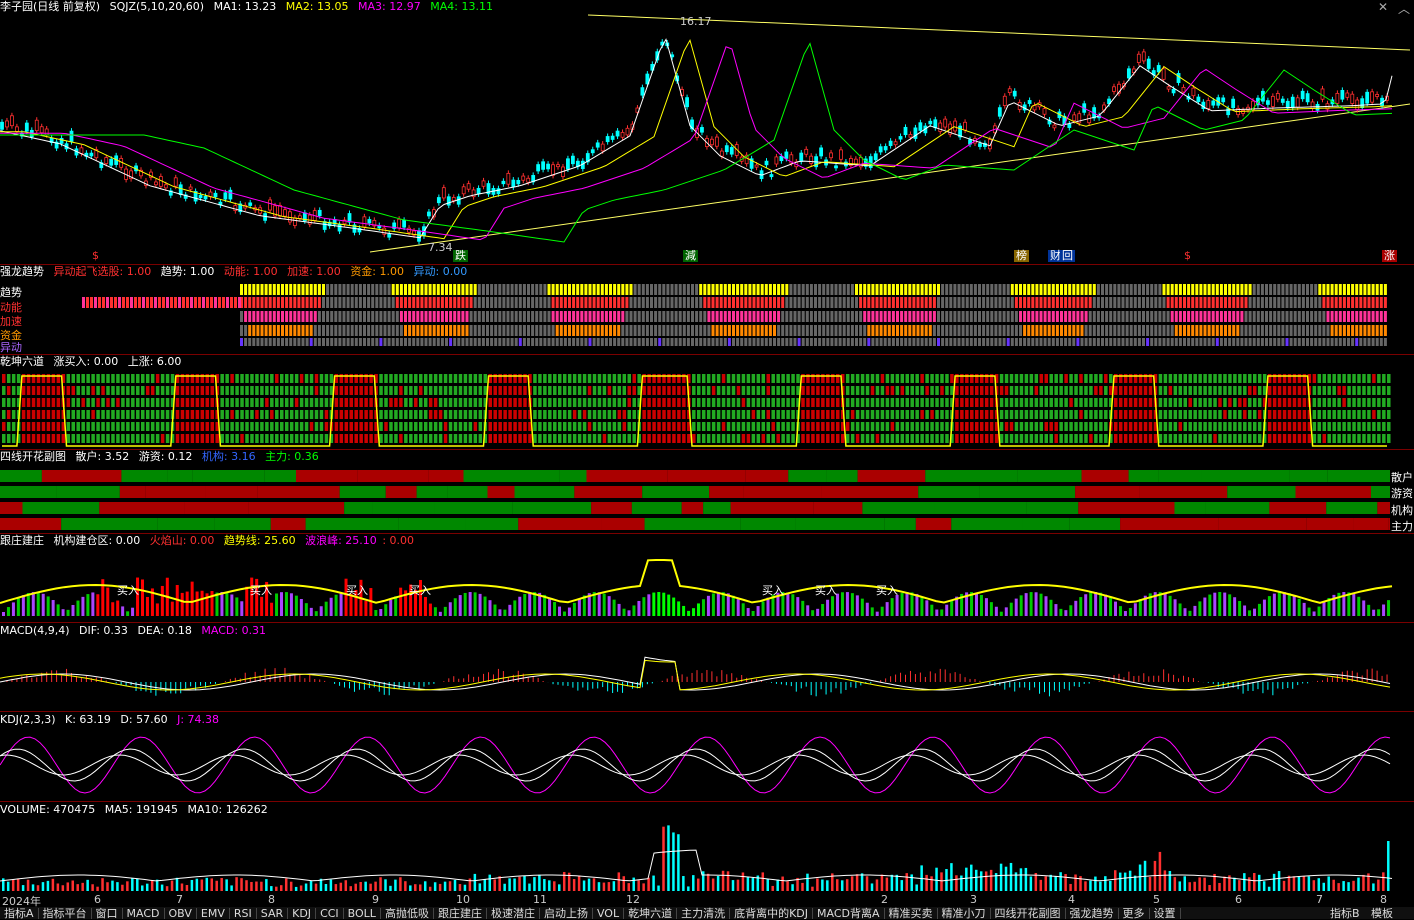  Describe the element at coordinates (566, 913) in the screenshot. I see `tab-14: 启动上扬` at that location.